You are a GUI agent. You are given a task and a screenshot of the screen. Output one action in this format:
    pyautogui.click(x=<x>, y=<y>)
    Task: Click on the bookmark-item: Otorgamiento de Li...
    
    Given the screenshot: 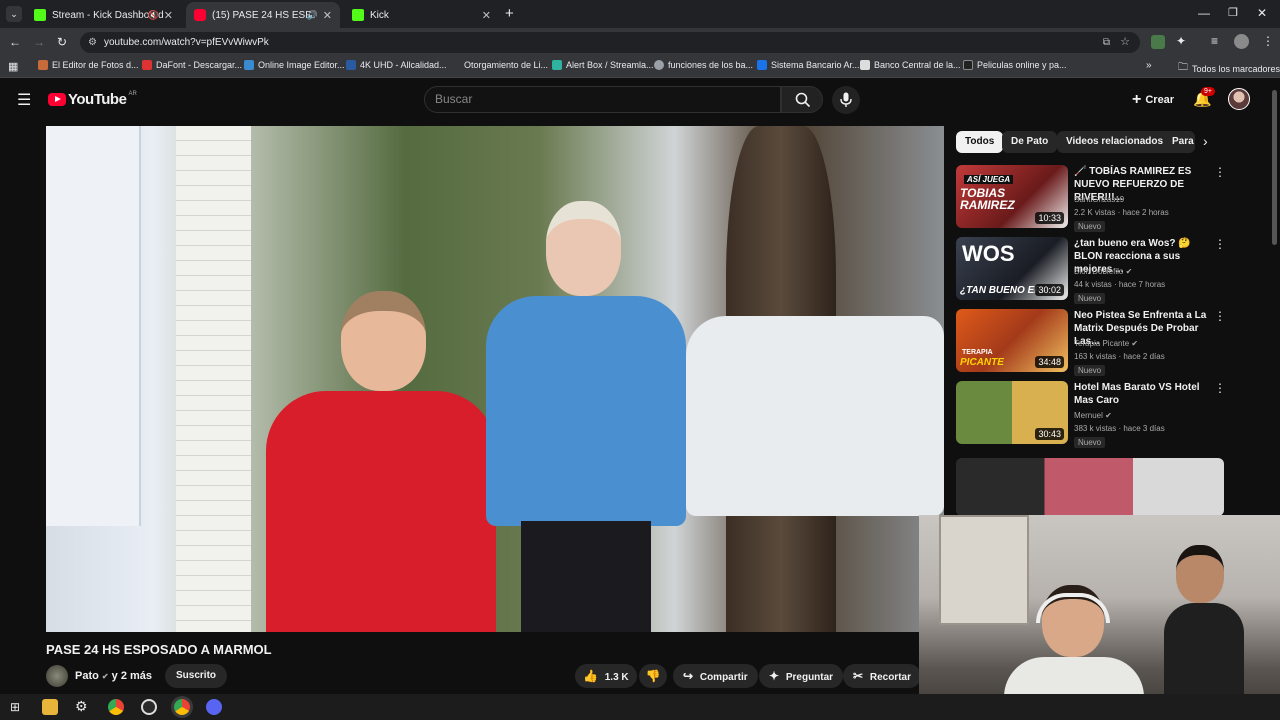 What is the action you would take?
    pyautogui.click(x=499, y=65)
    